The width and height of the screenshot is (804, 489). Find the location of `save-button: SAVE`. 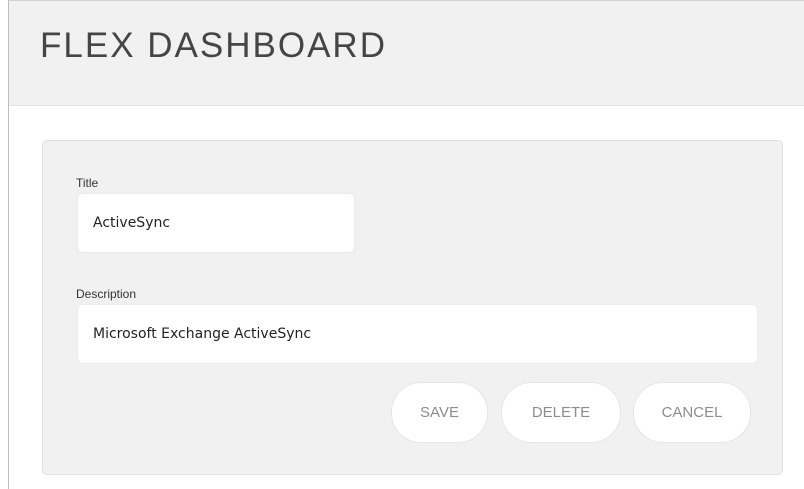

save-button: SAVE is located at coordinates (439, 412).